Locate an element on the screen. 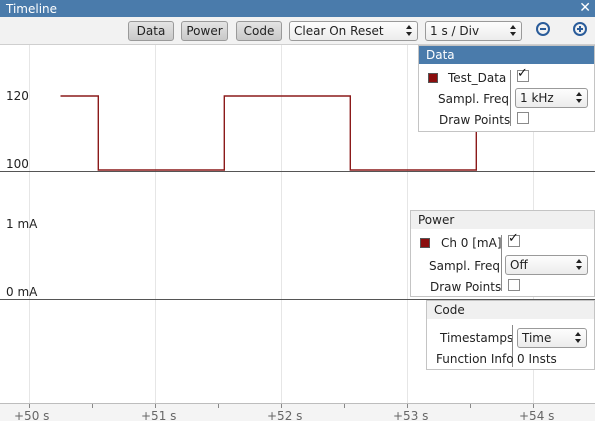 This screenshot has width=595, height=423. reset-mode-value: Clear On Reset is located at coordinates (339, 31).